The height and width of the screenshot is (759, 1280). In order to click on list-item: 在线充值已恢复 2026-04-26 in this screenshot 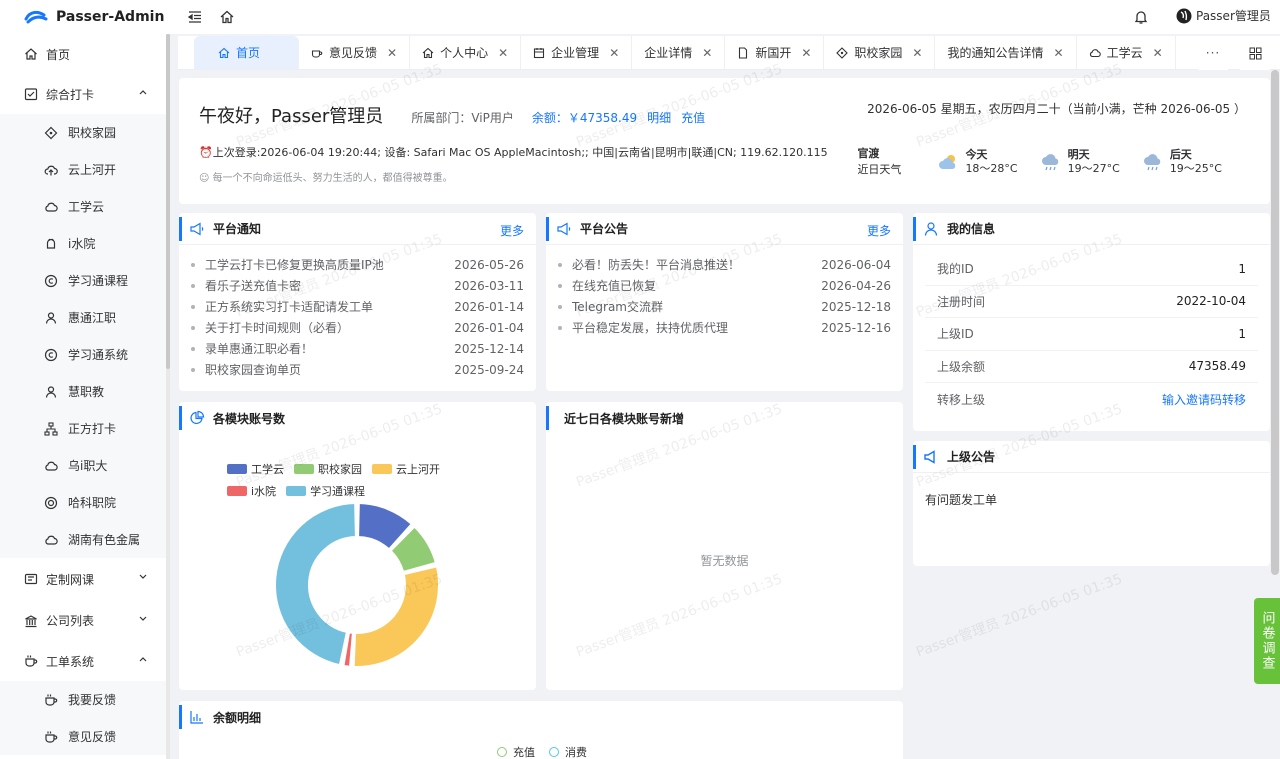, I will do `click(724, 285)`.